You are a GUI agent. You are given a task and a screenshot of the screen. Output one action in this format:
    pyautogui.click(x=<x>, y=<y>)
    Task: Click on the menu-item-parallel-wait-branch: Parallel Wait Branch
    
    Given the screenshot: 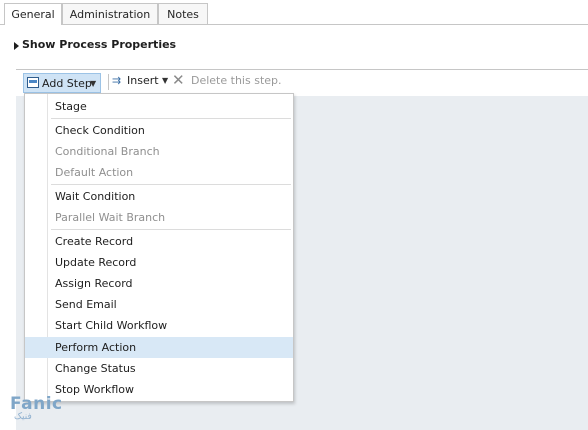 What is the action you would take?
    pyautogui.click(x=110, y=217)
    